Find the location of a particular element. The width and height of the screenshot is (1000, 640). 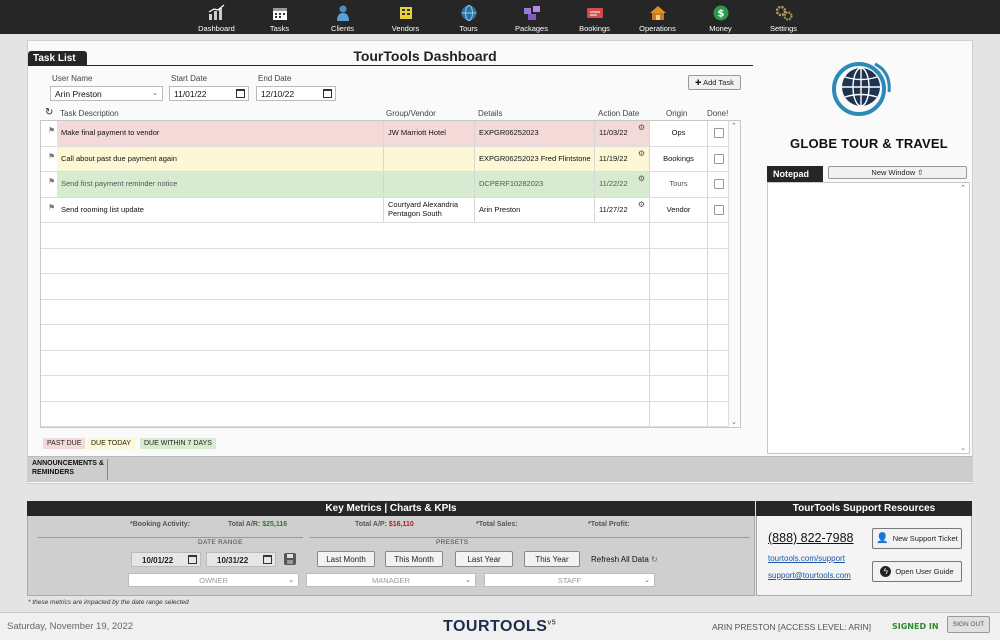

guide-label: Open User Guide is located at coordinates (924, 571).